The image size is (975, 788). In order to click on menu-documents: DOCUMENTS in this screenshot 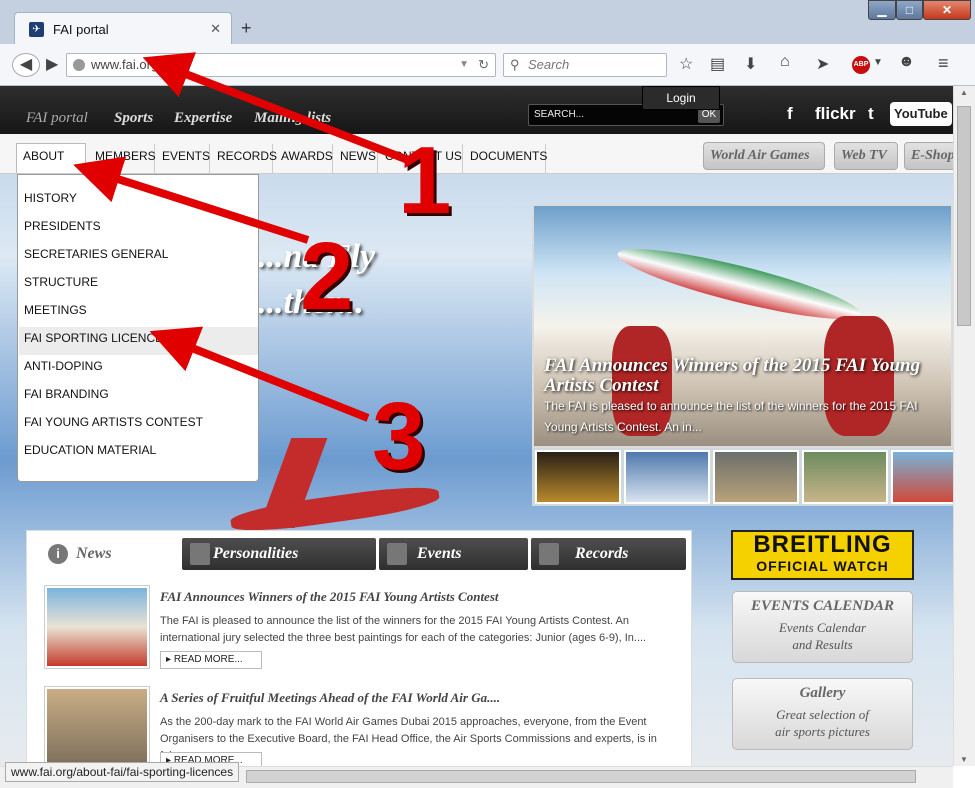, I will do `click(505, 159)`.